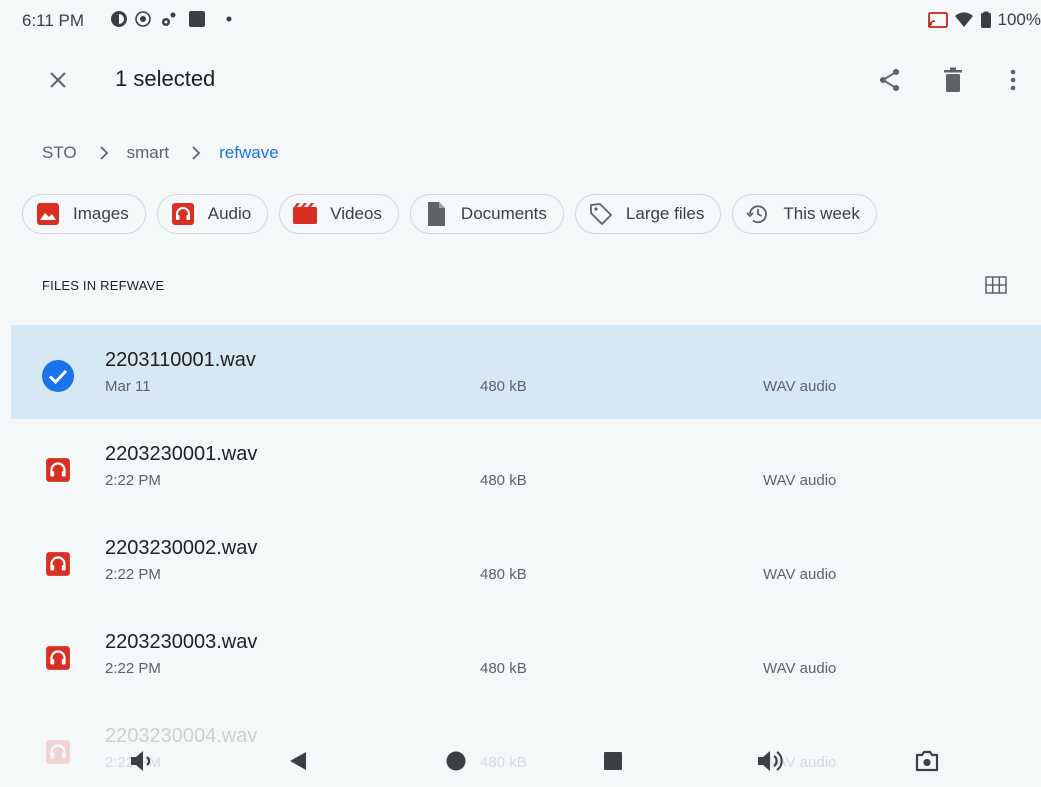 The width and height of the screenshot is (1041, 787). I want to click on recents-button, so click(613, 761).